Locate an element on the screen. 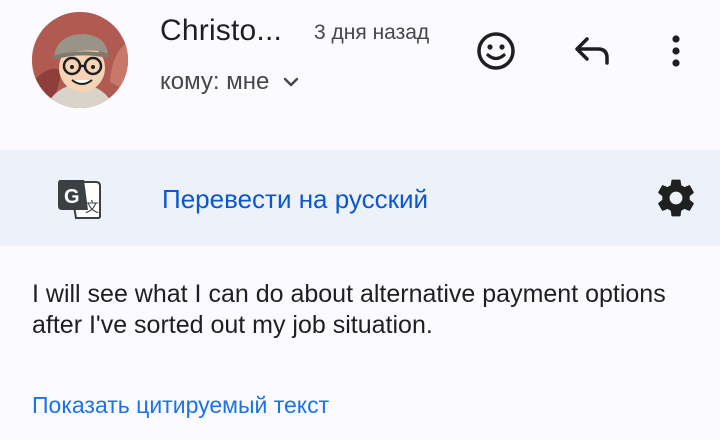 The width and height of the screenshot is (720, 440). recipient-label: кому: мне is located at coordinates (215, 81).